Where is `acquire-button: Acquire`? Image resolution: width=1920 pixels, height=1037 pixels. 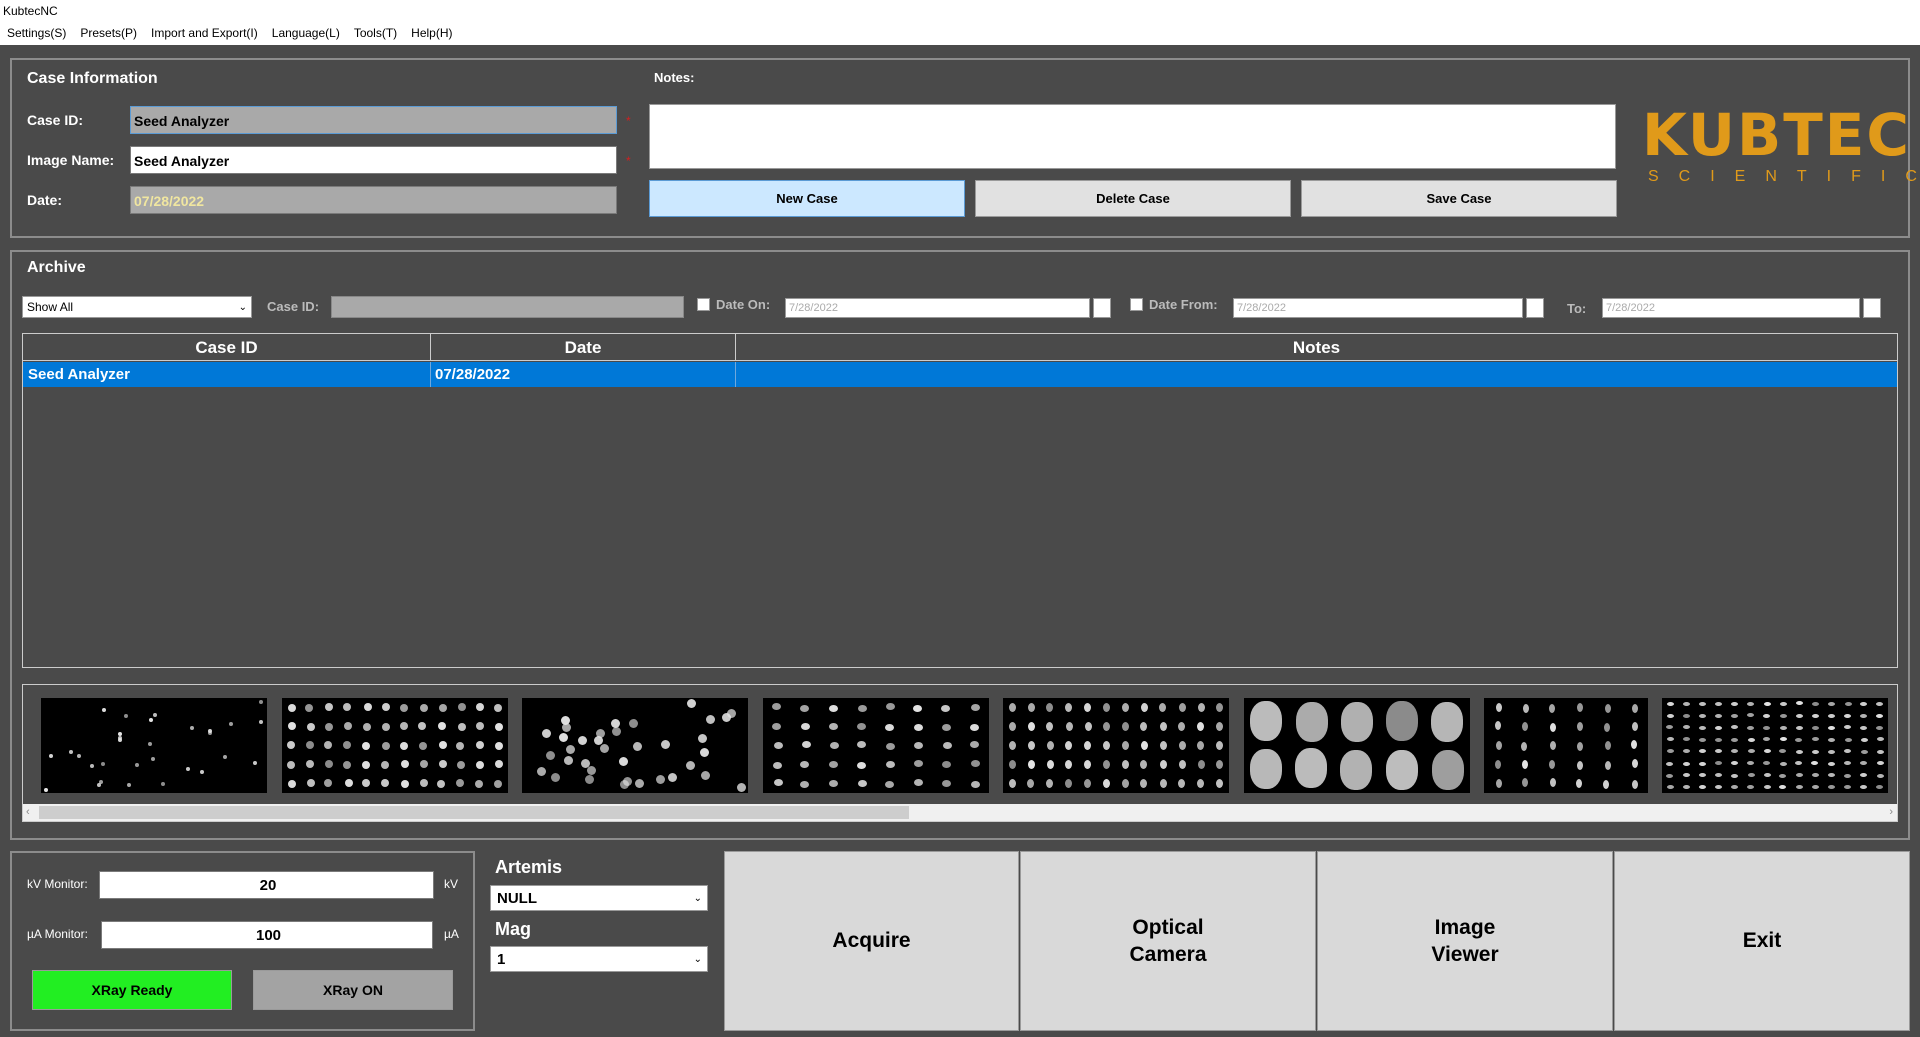
acquire-button: Acquire is located at coordinates (871, 941).